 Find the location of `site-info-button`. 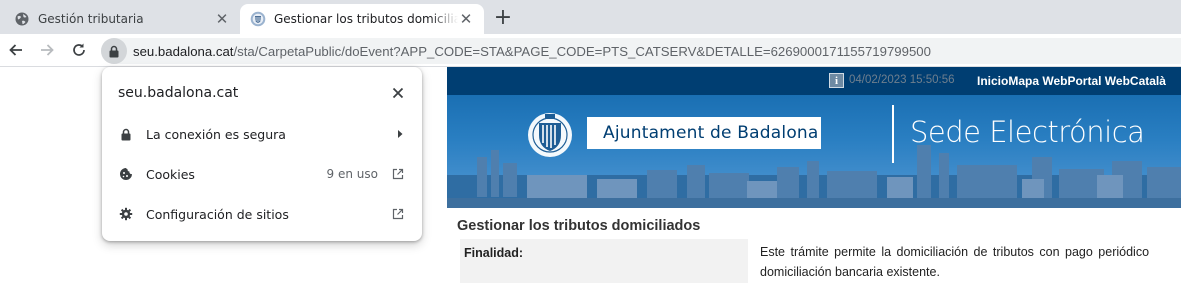

site-info-button is located at coordinates (114, 51).